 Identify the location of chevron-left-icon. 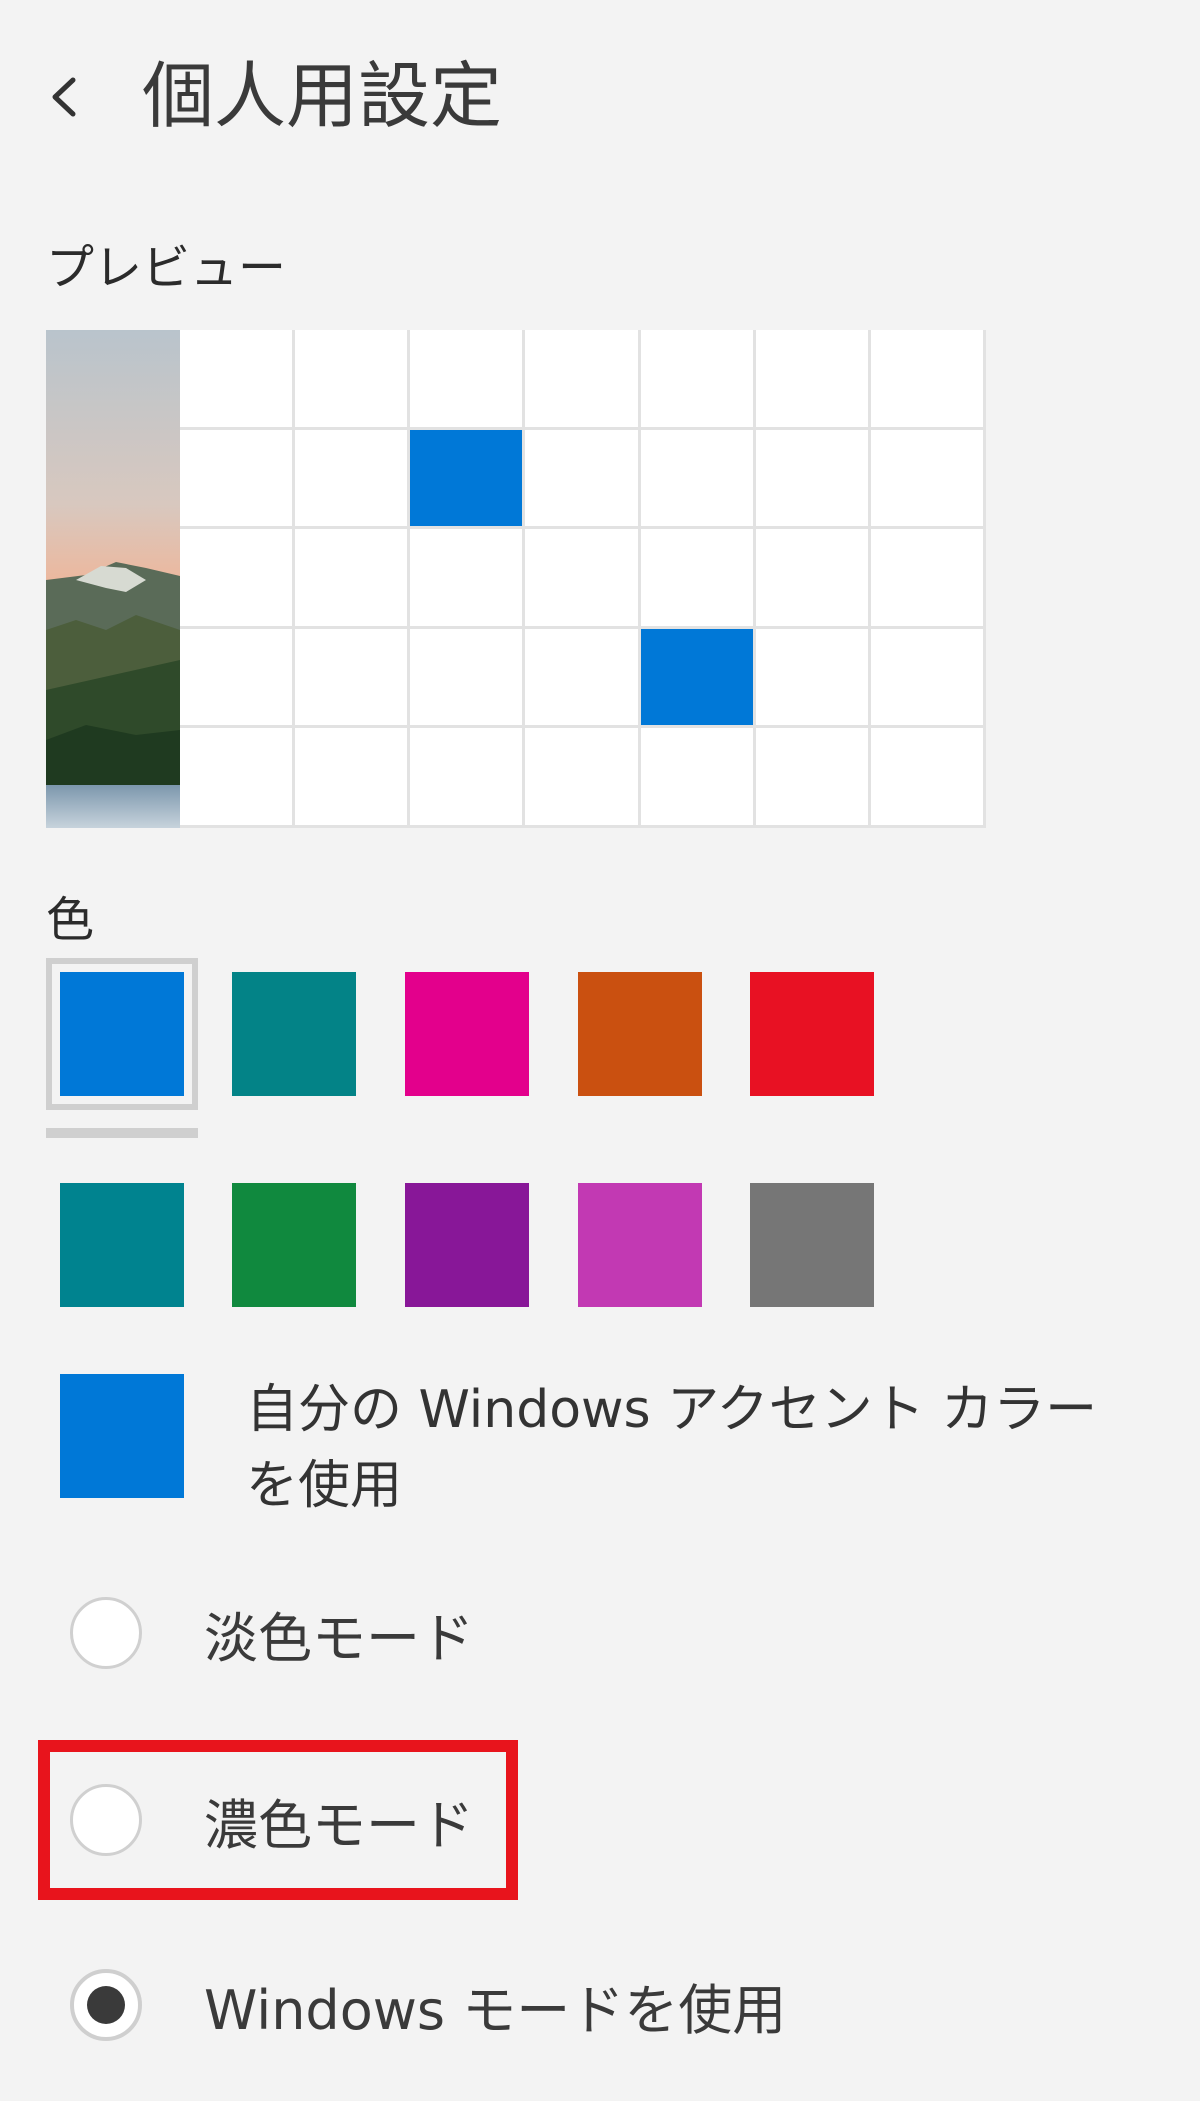
(64, 97).